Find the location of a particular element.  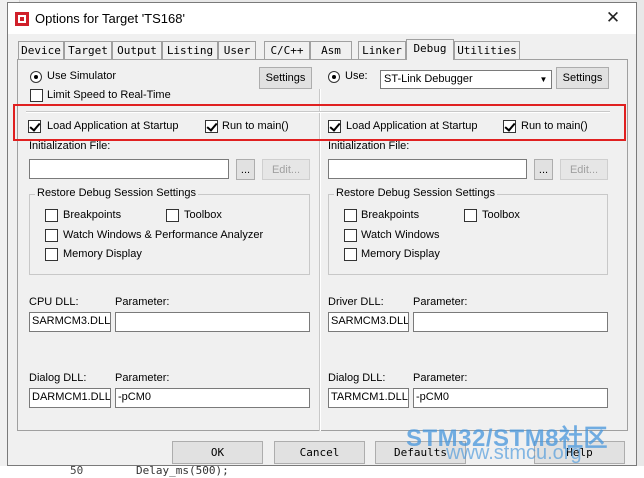

simulator-settings-button: Settings is located at coordinates (285, 78).